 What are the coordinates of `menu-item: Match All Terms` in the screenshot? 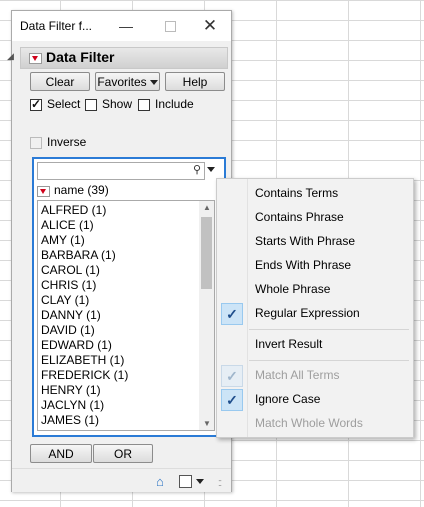 It's located at (297, 375).